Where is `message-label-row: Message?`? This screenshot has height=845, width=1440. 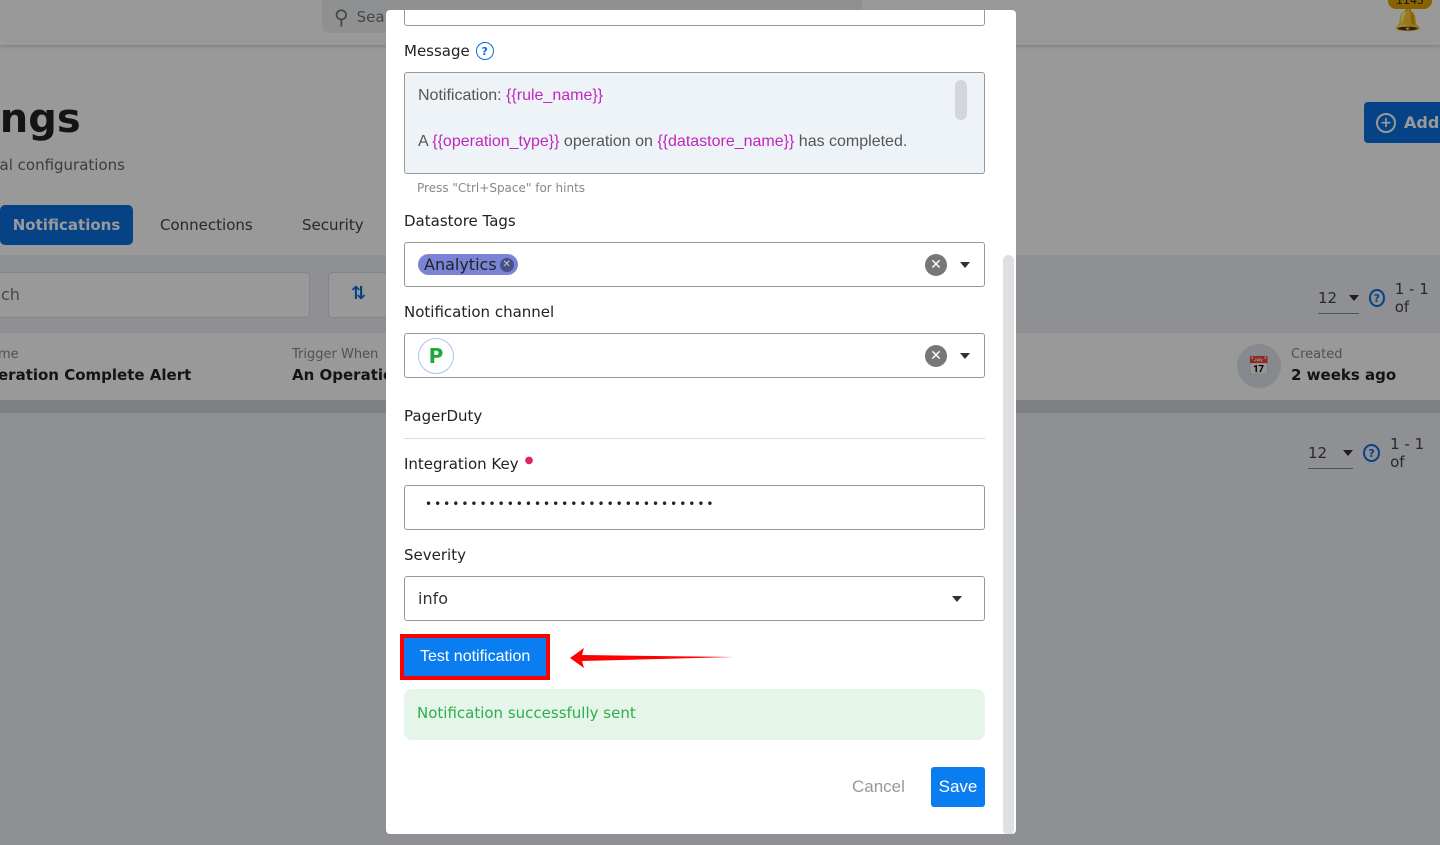
message-label-row: Message? is located at coordinates (694, 51).